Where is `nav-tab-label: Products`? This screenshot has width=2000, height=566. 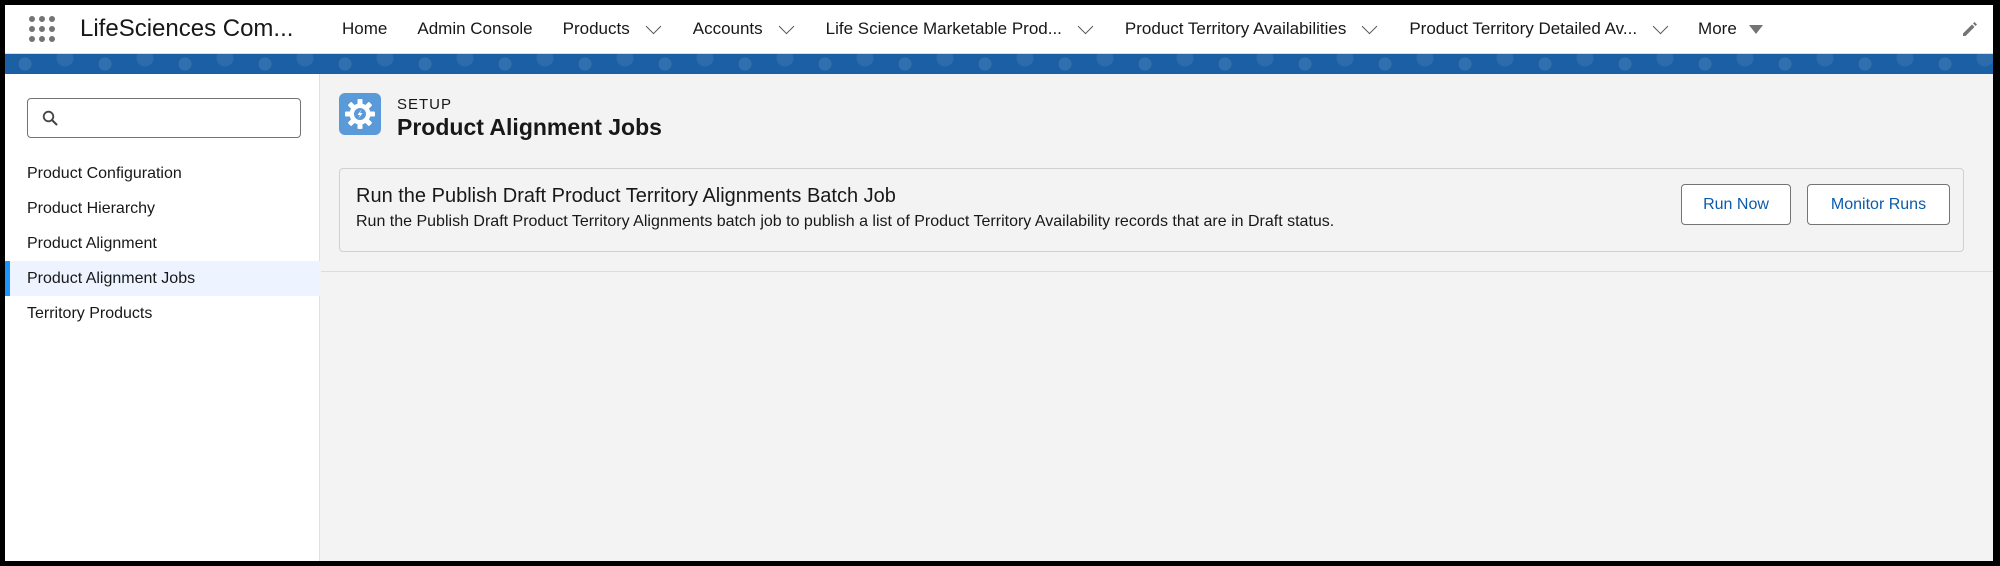 nav-tab-label: Products is located at coordinates (596, 28).